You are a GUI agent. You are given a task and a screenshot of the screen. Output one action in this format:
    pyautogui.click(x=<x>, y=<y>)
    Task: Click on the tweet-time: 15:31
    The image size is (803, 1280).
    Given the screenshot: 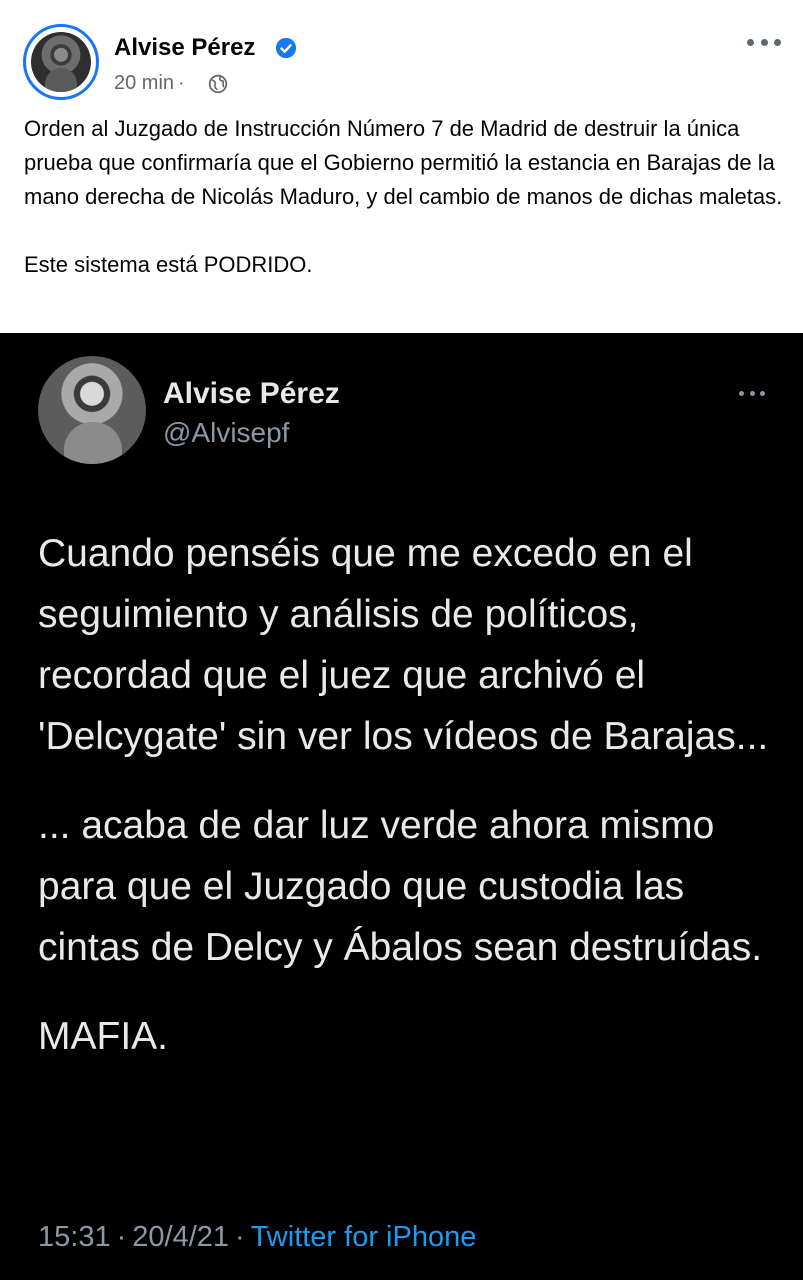 What is the action you would take?
    pyautogui.click(x=74, y=1237)
    